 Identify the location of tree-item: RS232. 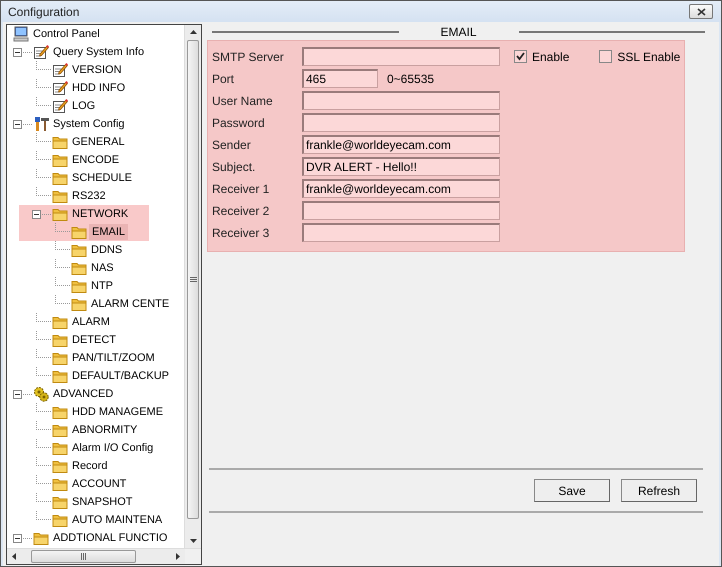
(90, 196).